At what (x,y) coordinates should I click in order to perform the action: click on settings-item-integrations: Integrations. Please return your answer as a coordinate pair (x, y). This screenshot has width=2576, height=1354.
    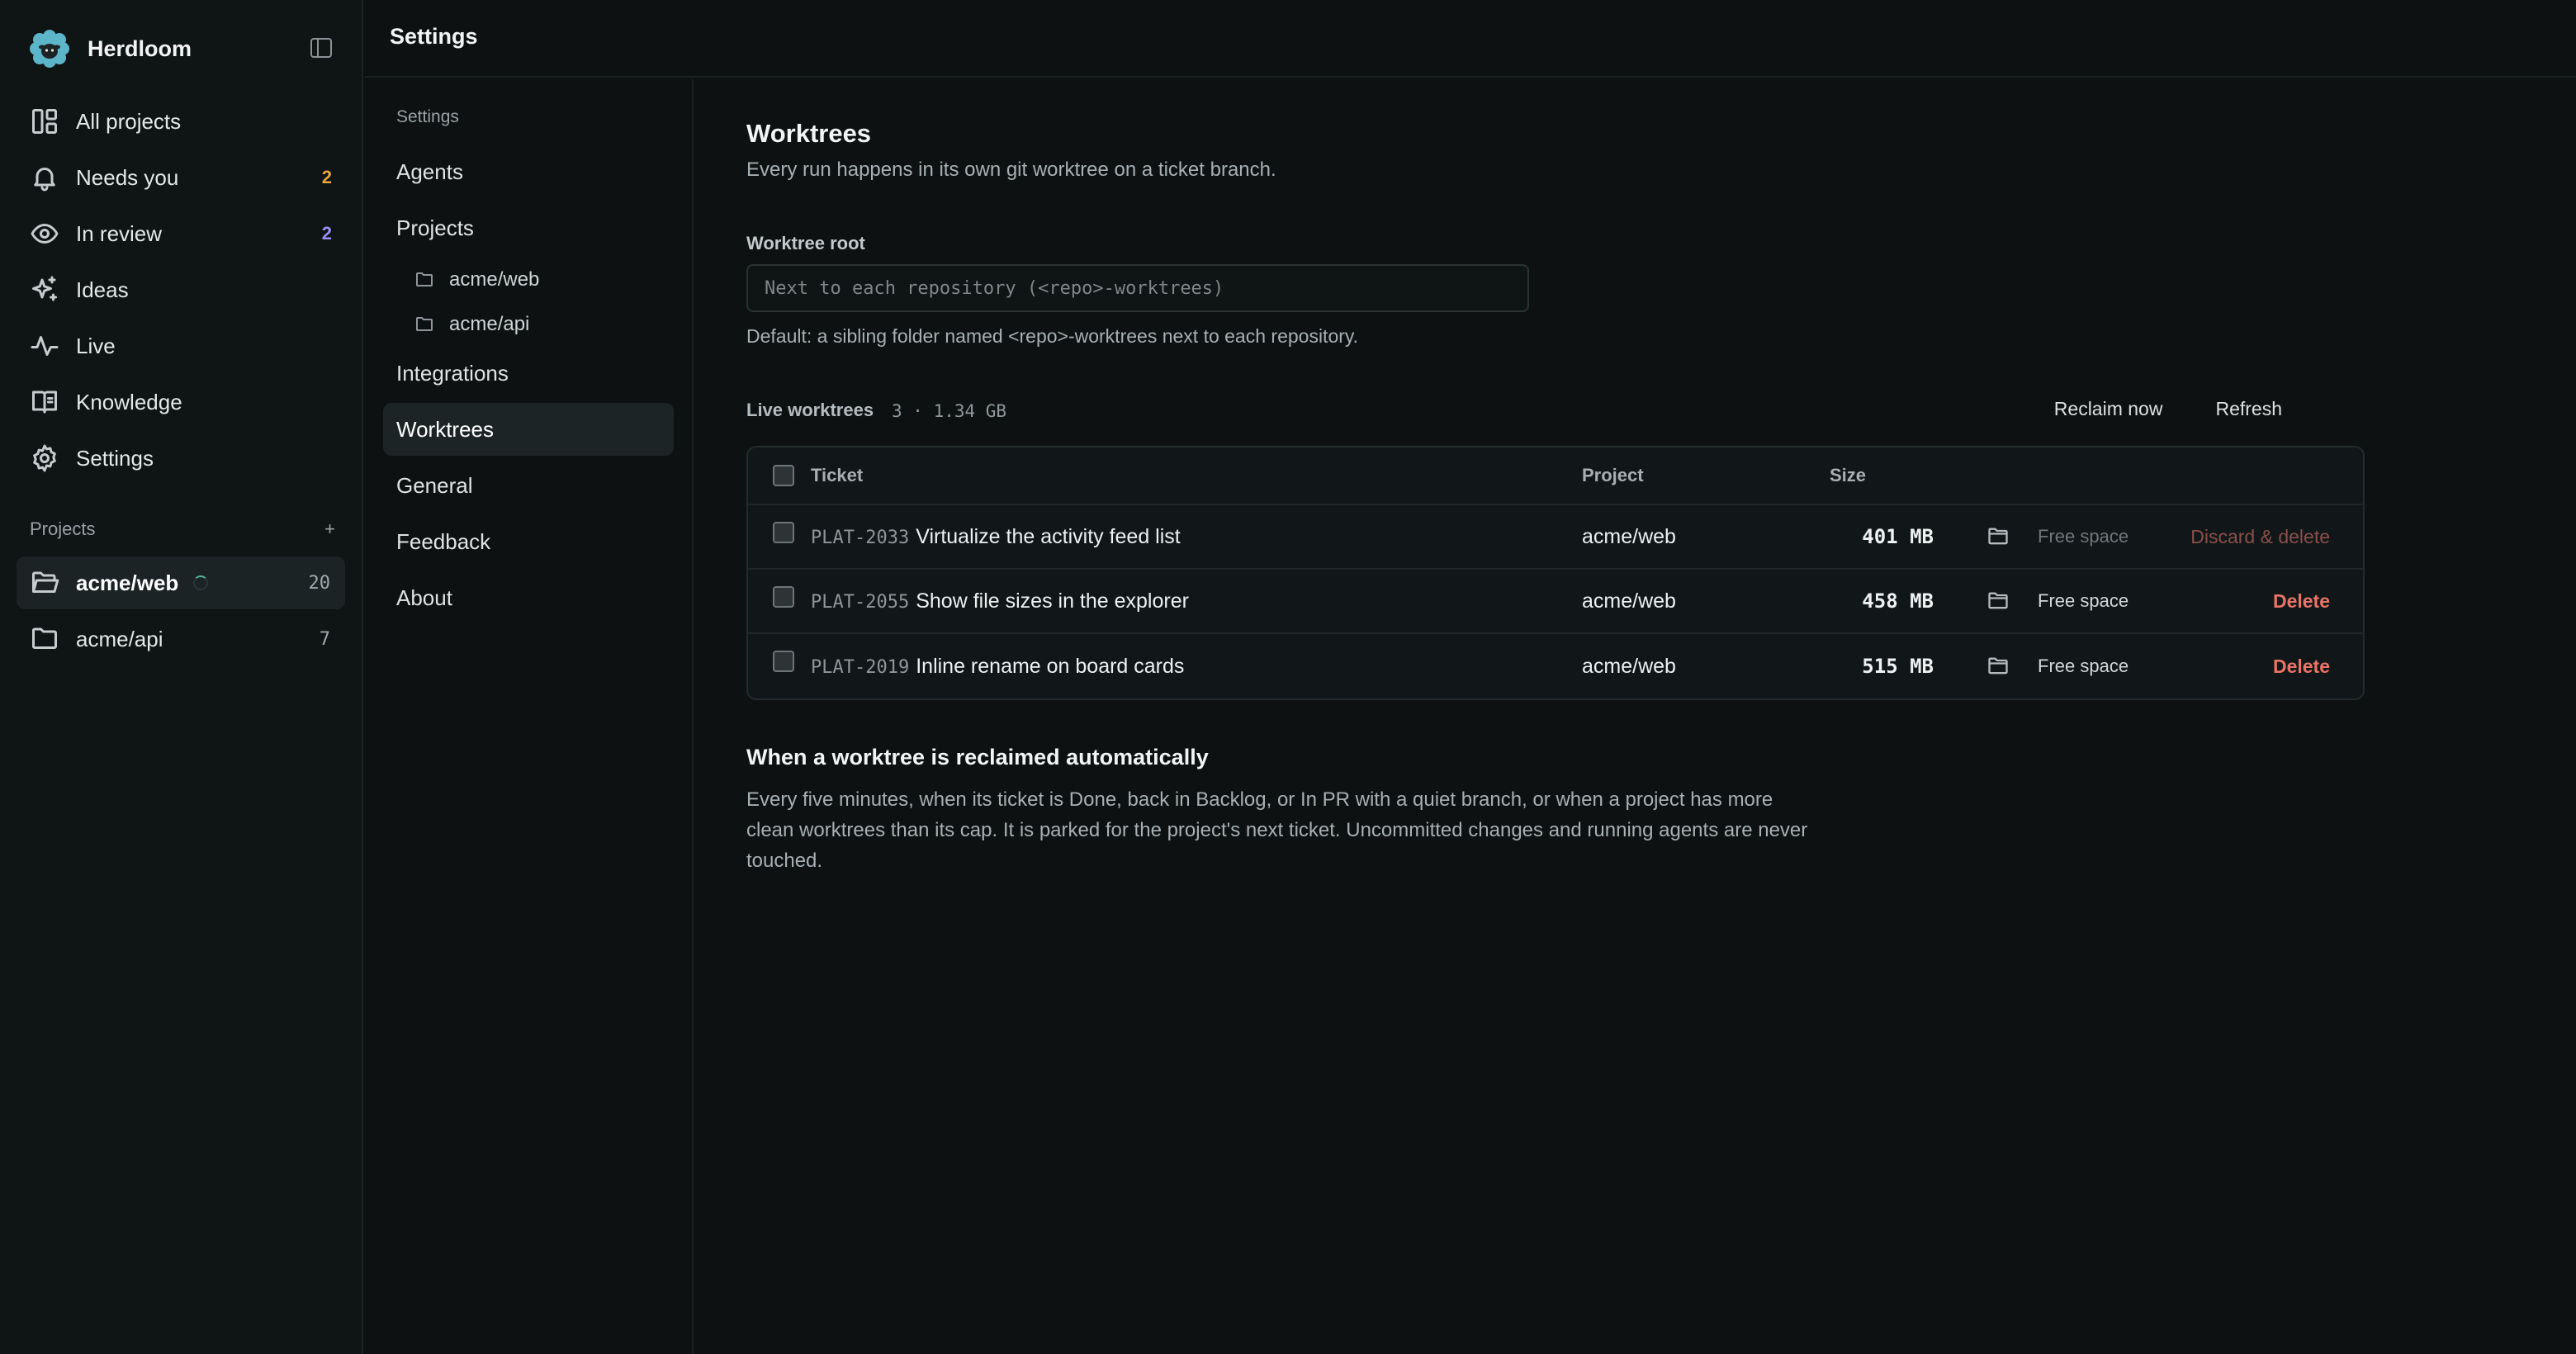
    Looking at the image, I should click on (528, 373).